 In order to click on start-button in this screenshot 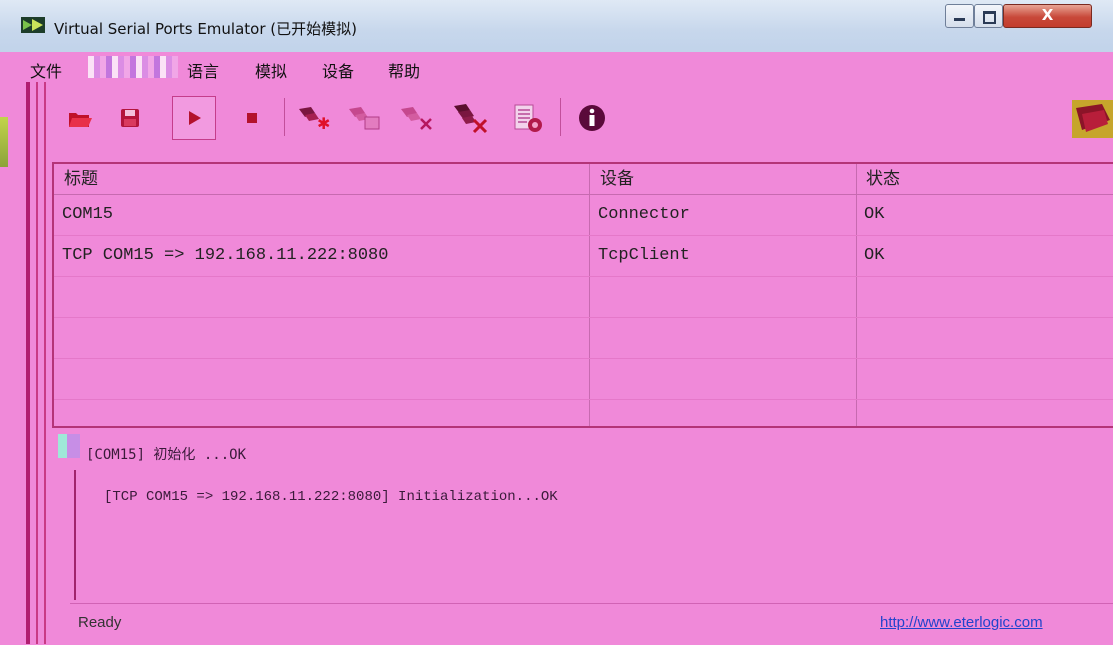, I will do `click(194, 118)`.